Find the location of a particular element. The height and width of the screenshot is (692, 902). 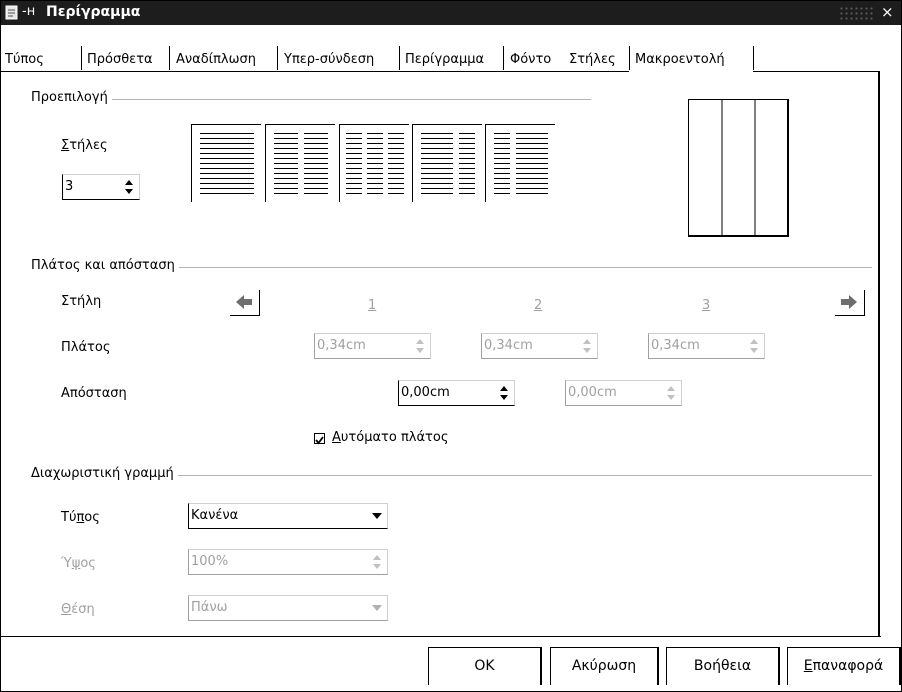

preset-two-columns is located at coordinates (300, 163).